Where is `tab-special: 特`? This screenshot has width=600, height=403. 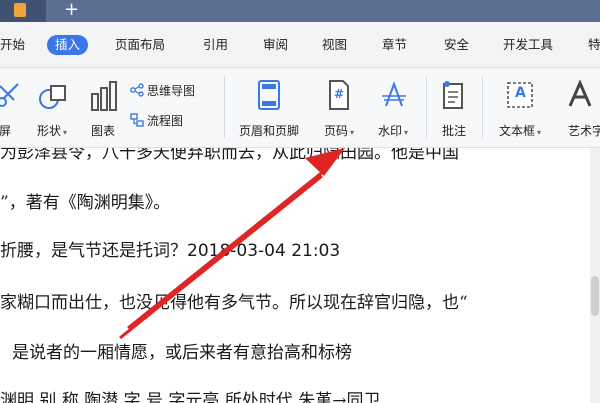 tab-special: 特 is located at coordinates (594, 45).